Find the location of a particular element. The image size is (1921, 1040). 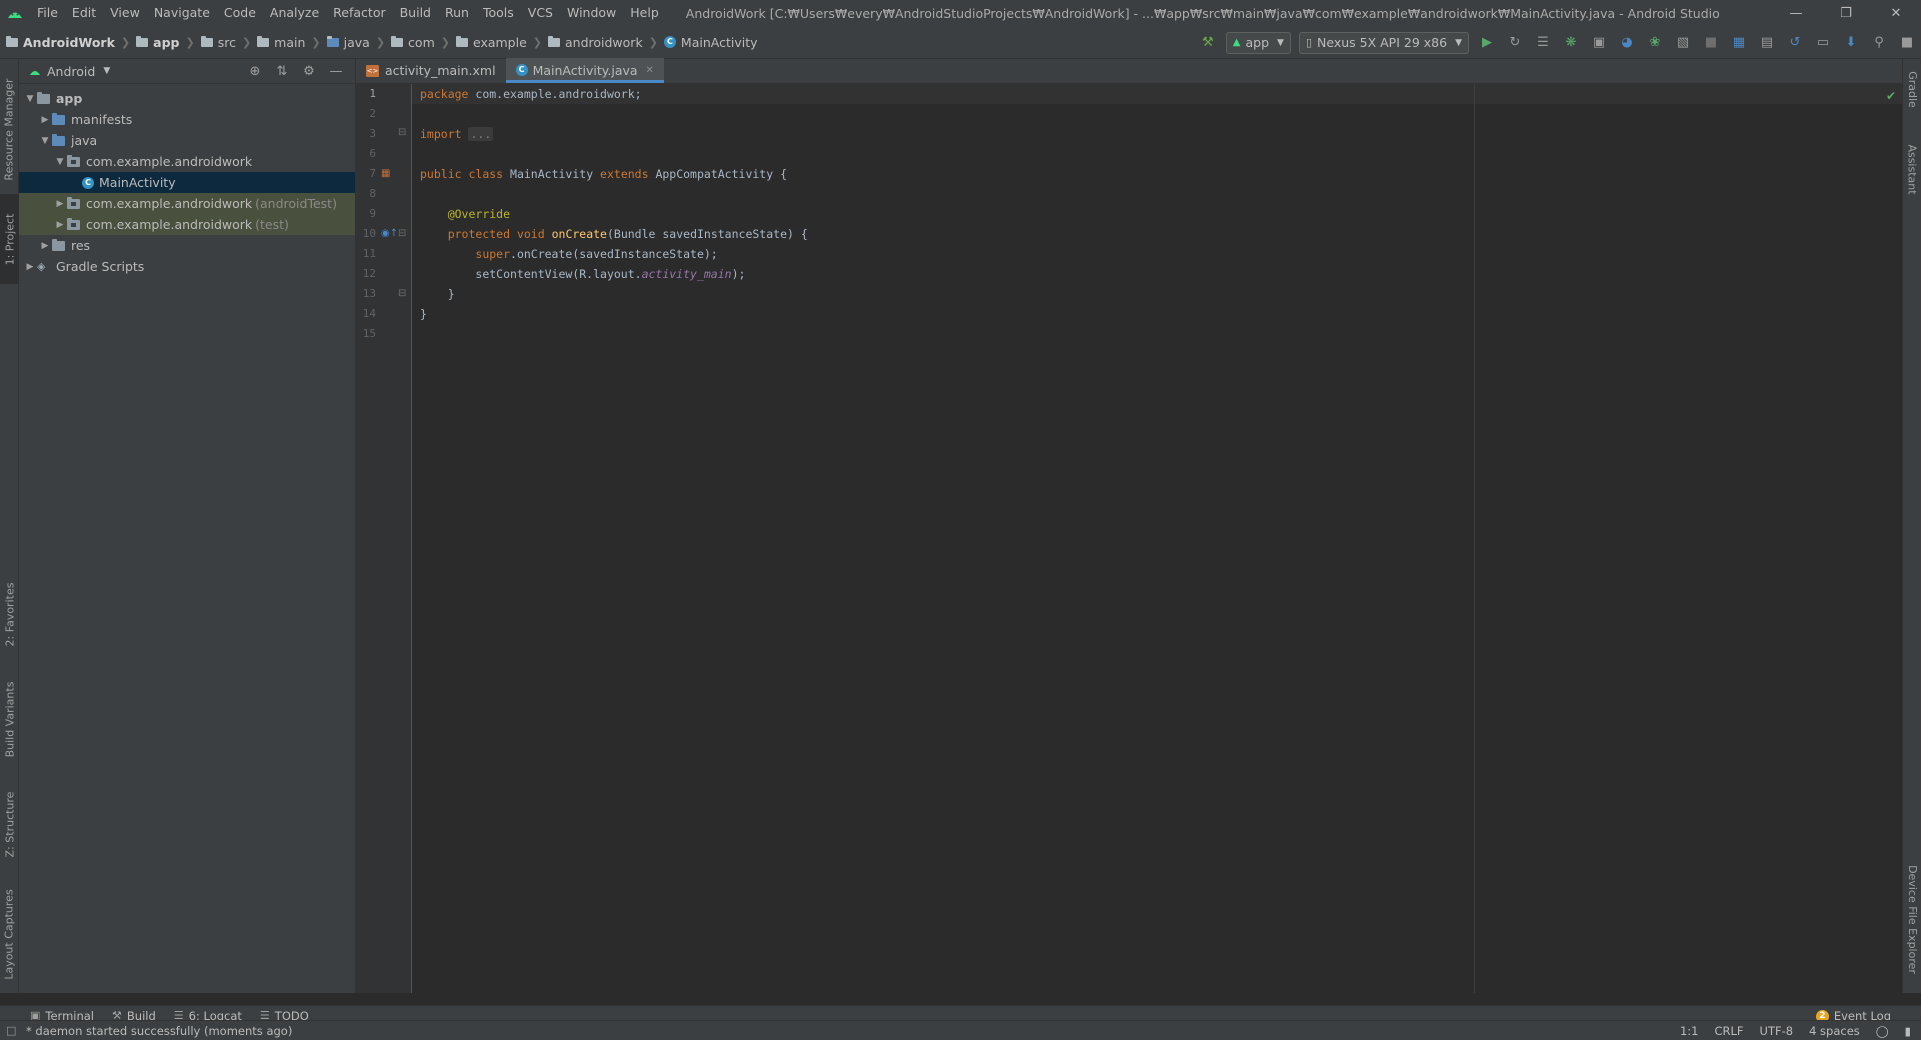

sync-gradle-icon: ↺ is located at coordinates (1795, 43).